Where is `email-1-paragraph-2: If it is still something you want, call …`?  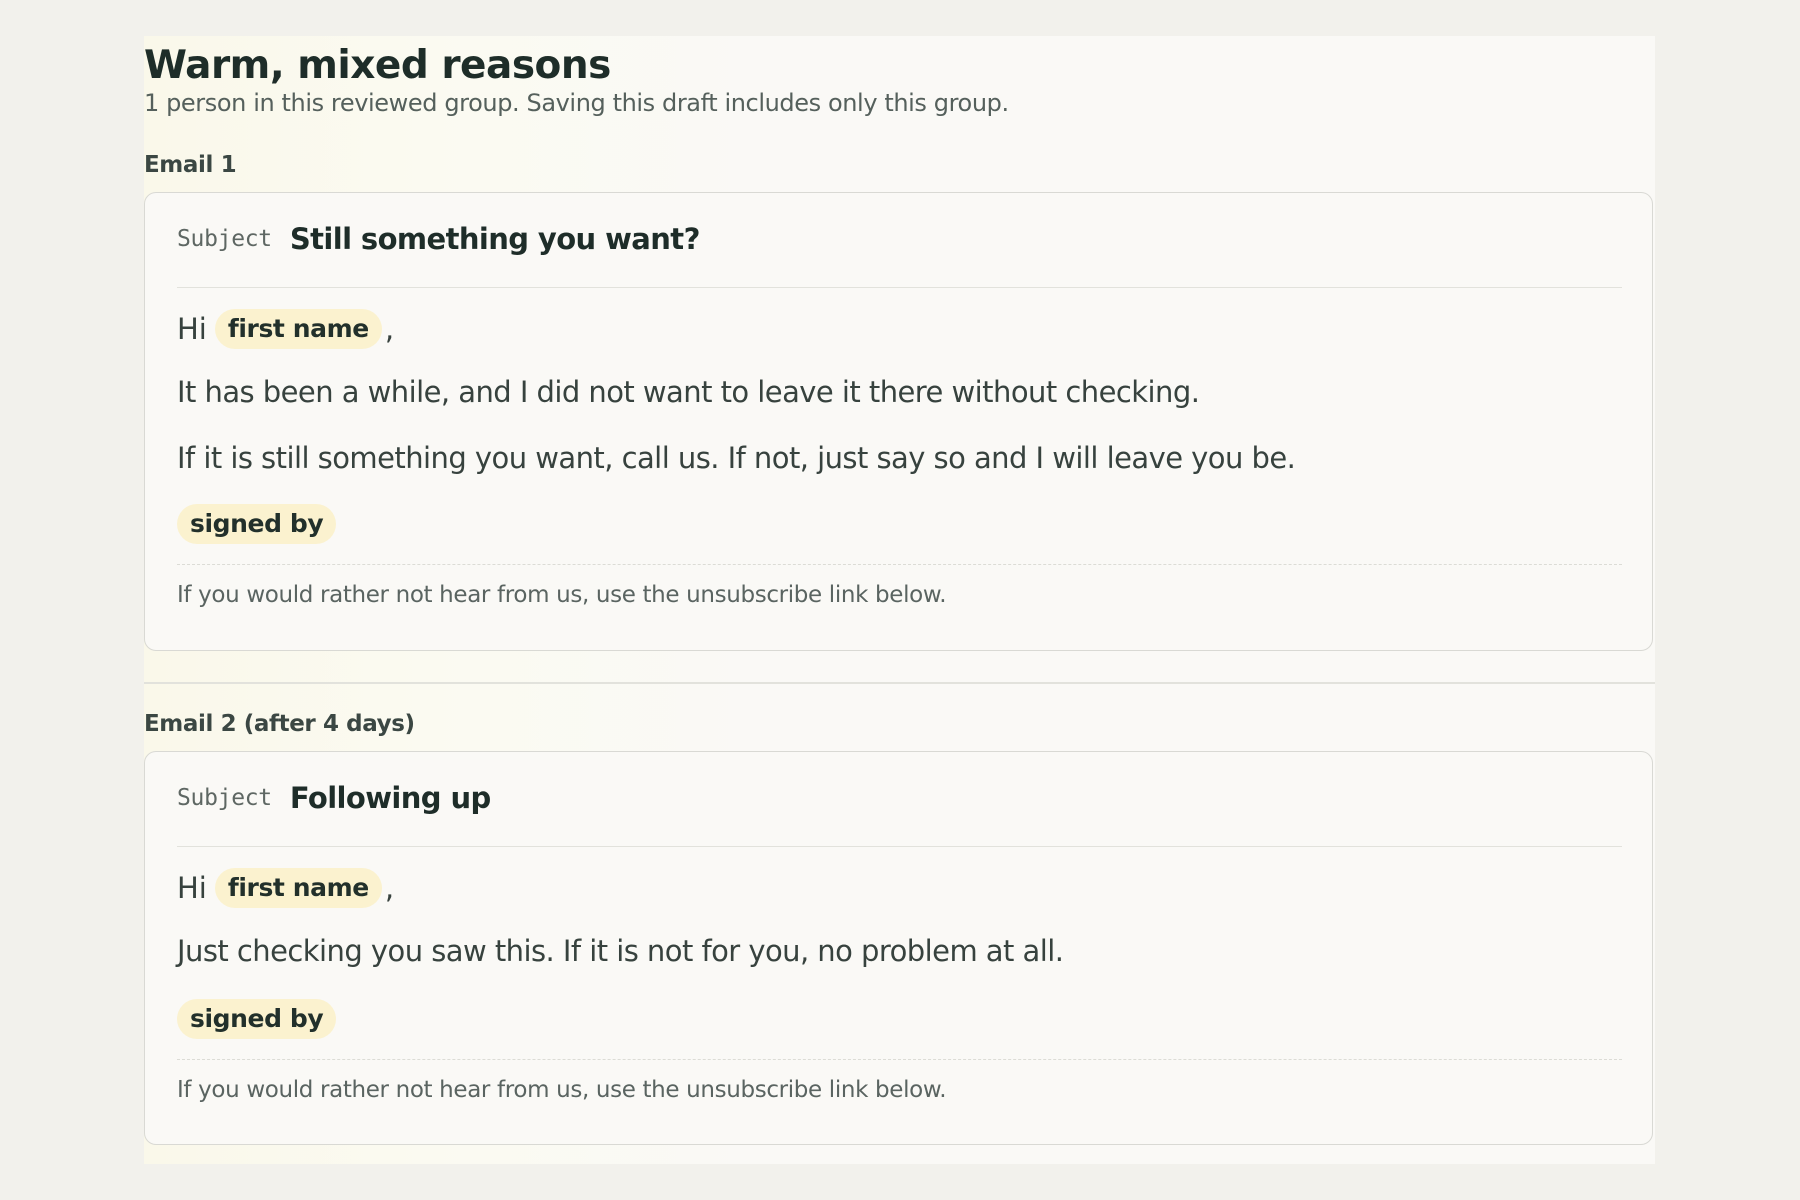 email-1-paragraph-2: If it is still something you want, call … is located at coordinates (736, 458).